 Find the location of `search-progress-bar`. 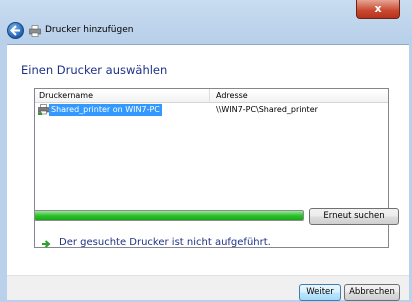

search-progress-bar is located at coordinates (169, 215).